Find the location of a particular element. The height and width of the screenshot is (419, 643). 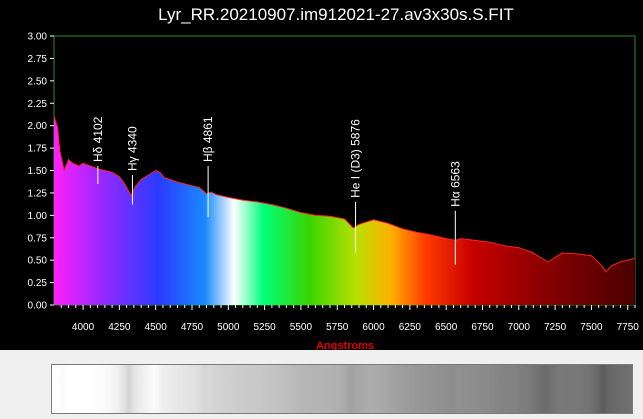

x-axis-label: Angstroms is located at coordinates (345, 345).